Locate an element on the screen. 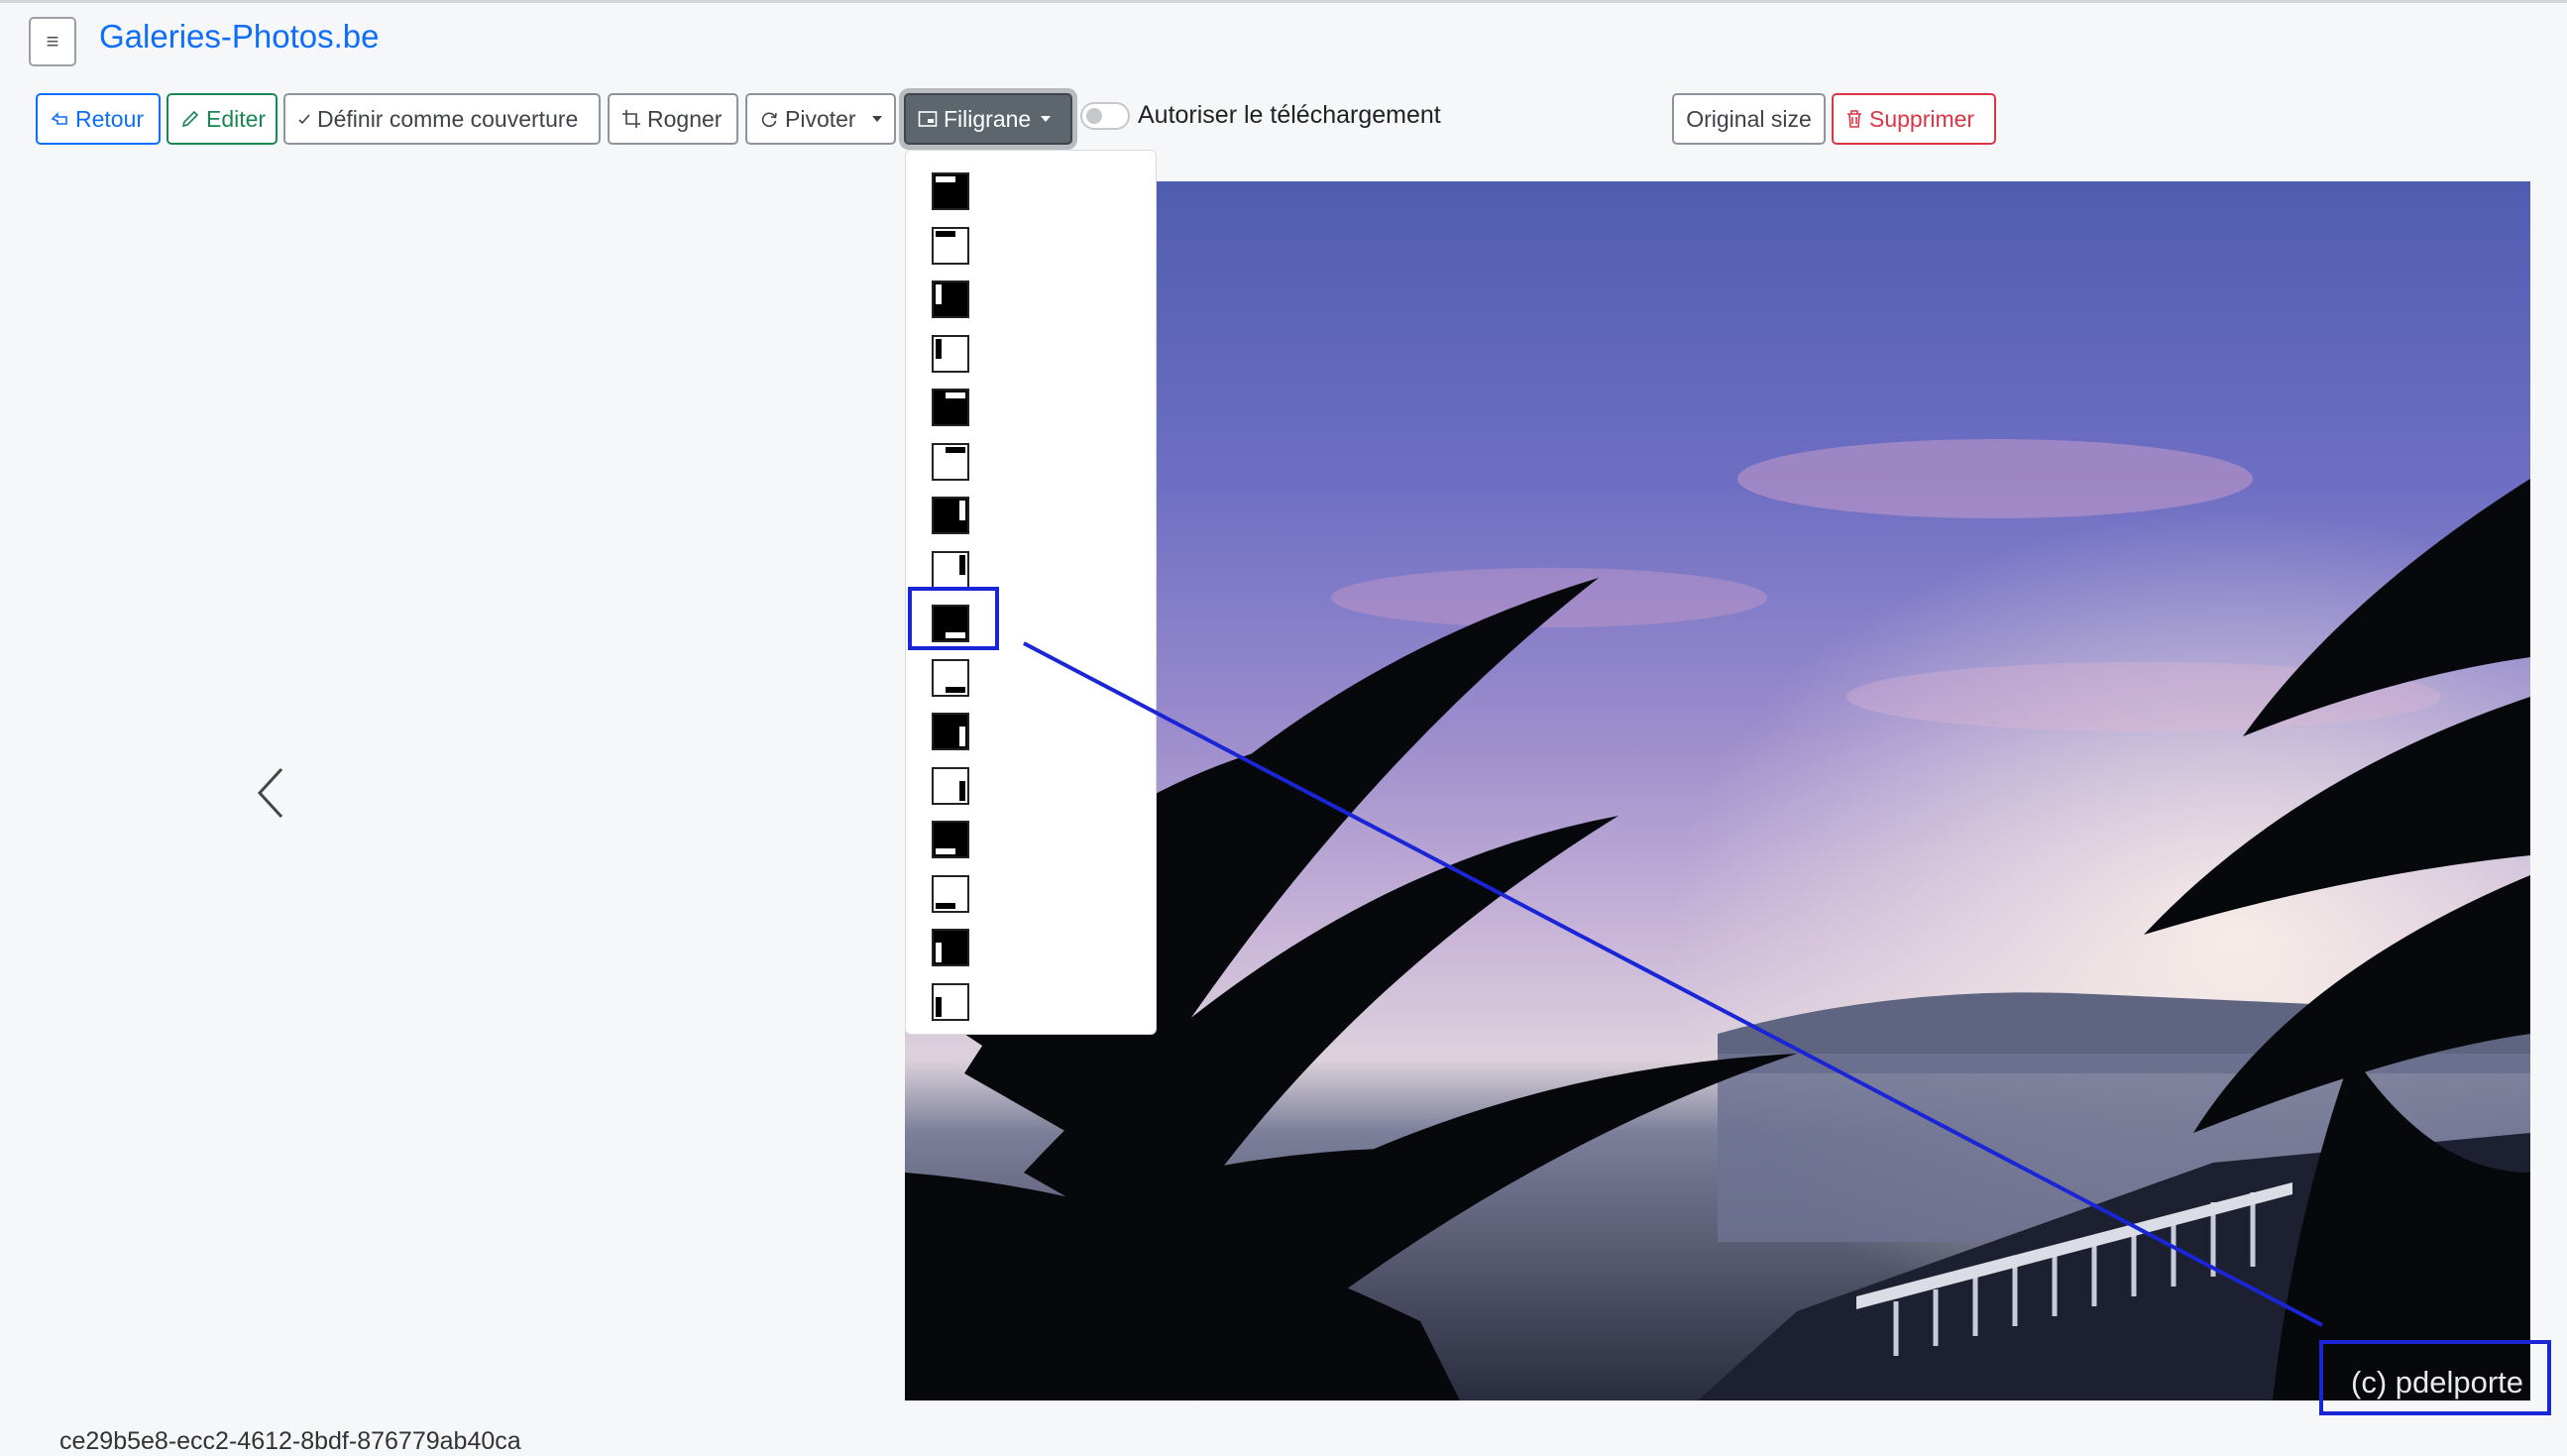  hamburger-icon: ≡ is located at coordinates (52, 41).